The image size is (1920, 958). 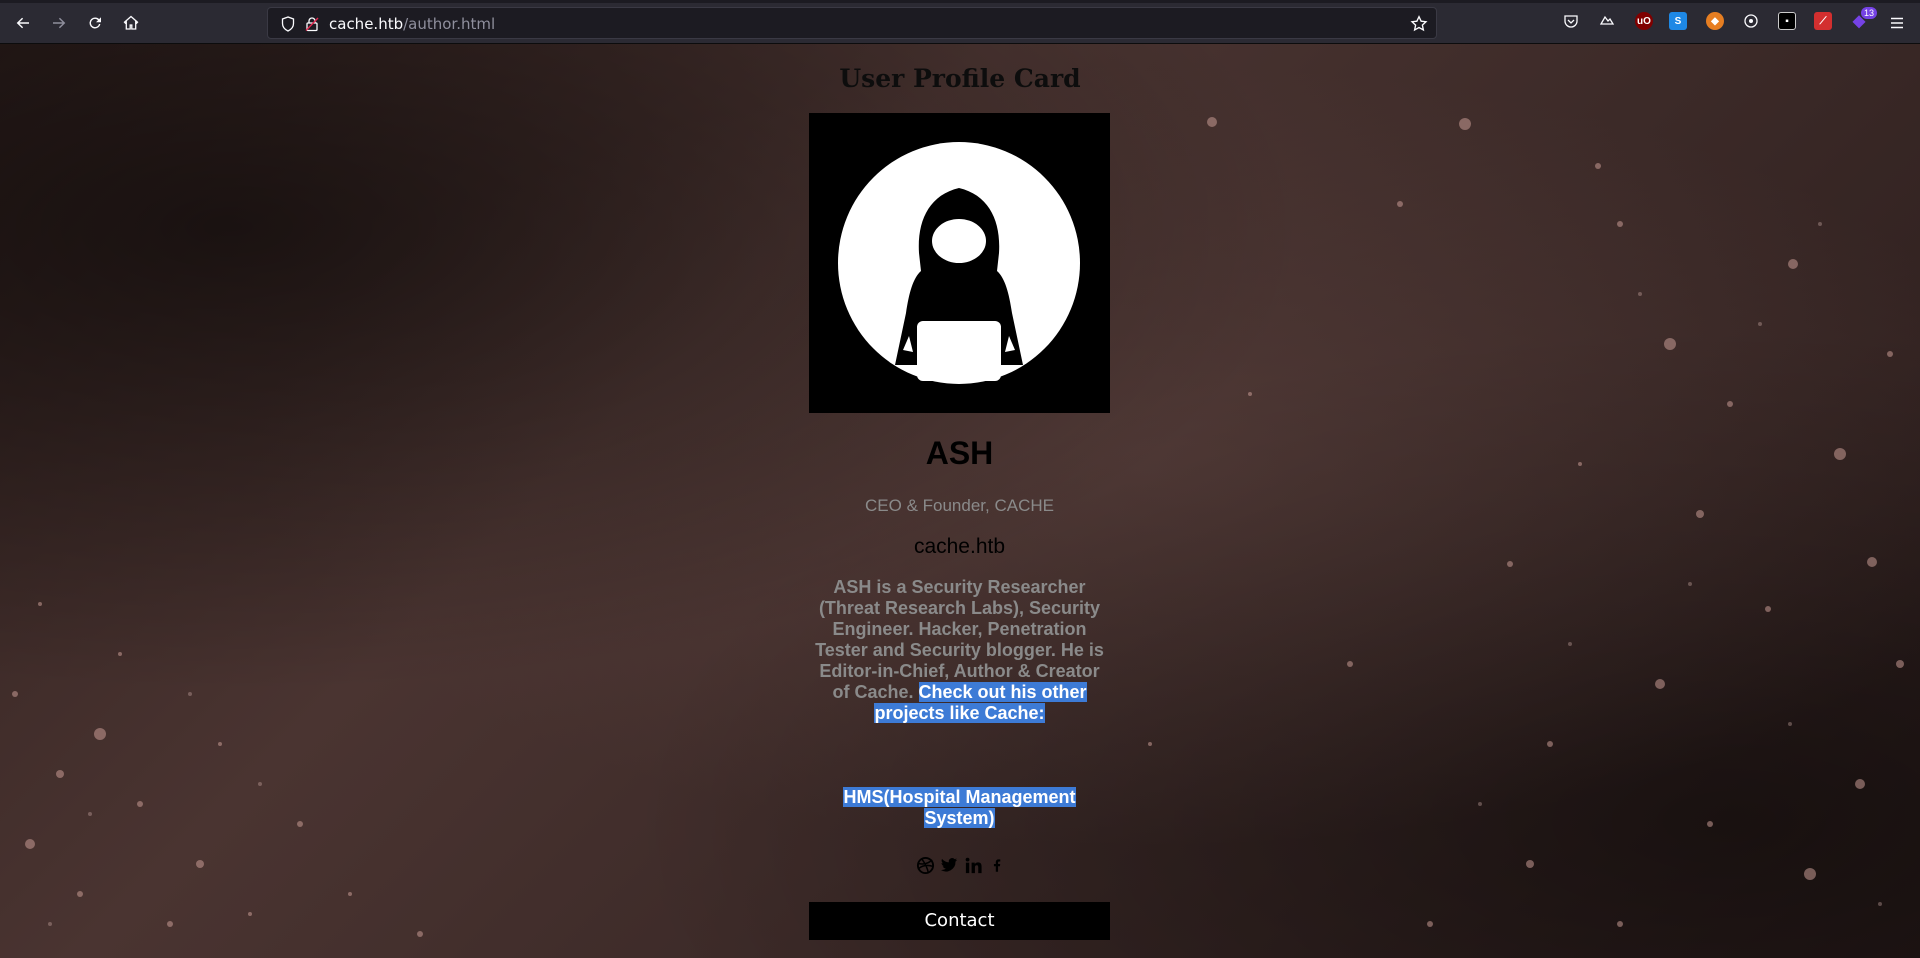 I want to click on bookmark-star-icon, so click(x=1419, y=24).